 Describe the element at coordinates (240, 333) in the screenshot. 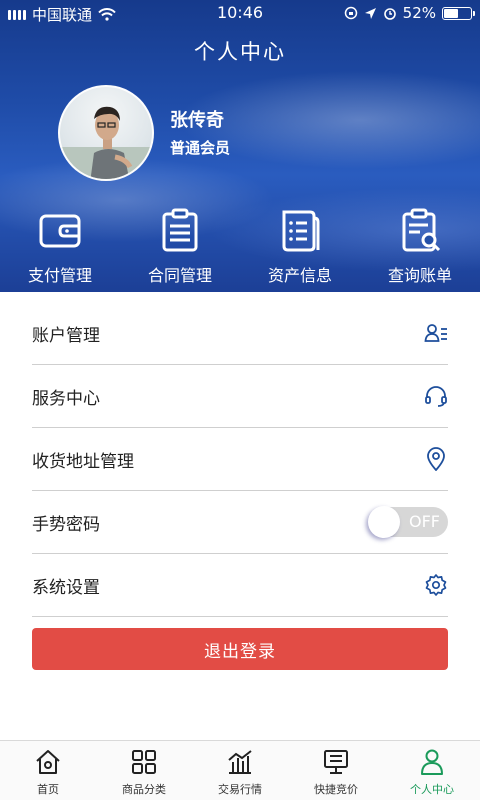

I see `menu-item-account: 账户管理` at that location.